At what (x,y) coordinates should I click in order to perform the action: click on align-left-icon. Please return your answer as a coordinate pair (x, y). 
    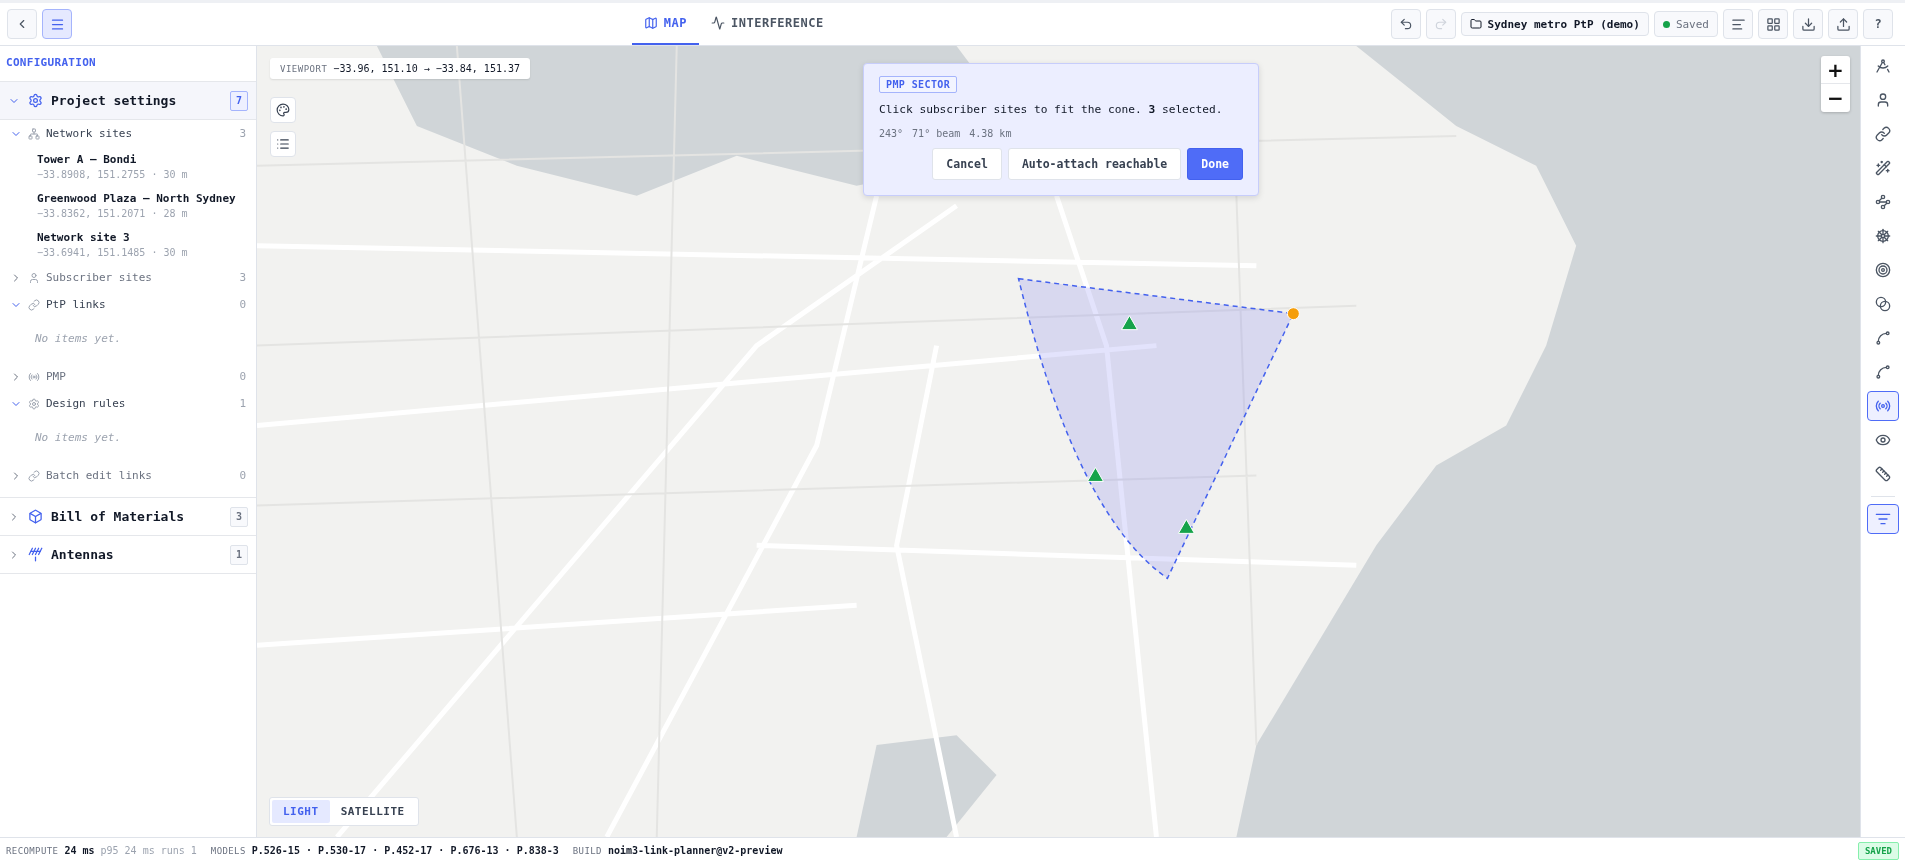
    Looking at the image, I should click on (1738, 24).